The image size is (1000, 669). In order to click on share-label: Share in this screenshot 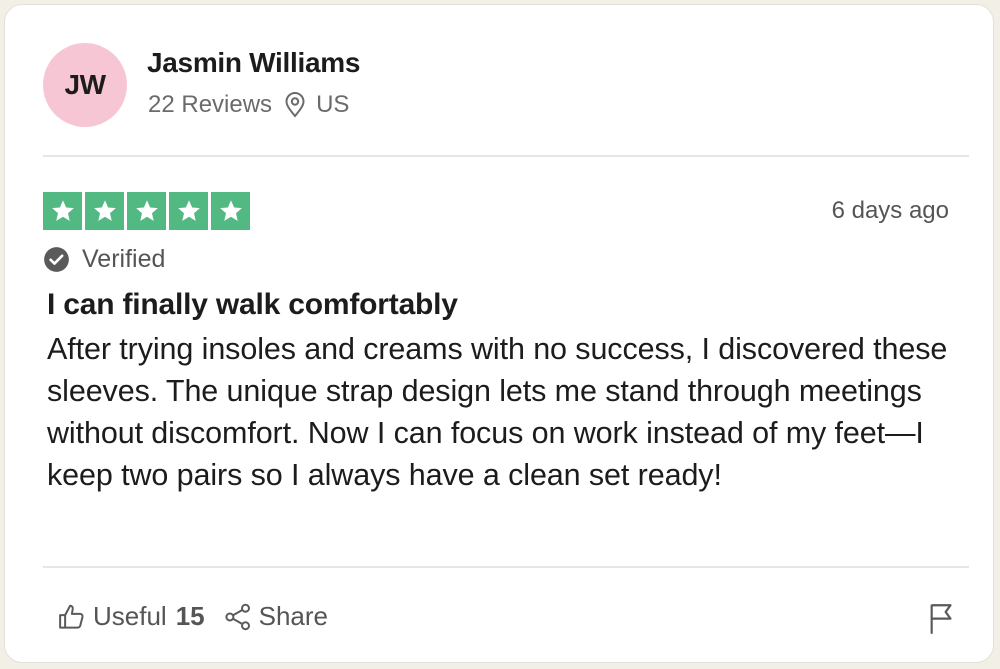, I will do `click(293, 616)`.